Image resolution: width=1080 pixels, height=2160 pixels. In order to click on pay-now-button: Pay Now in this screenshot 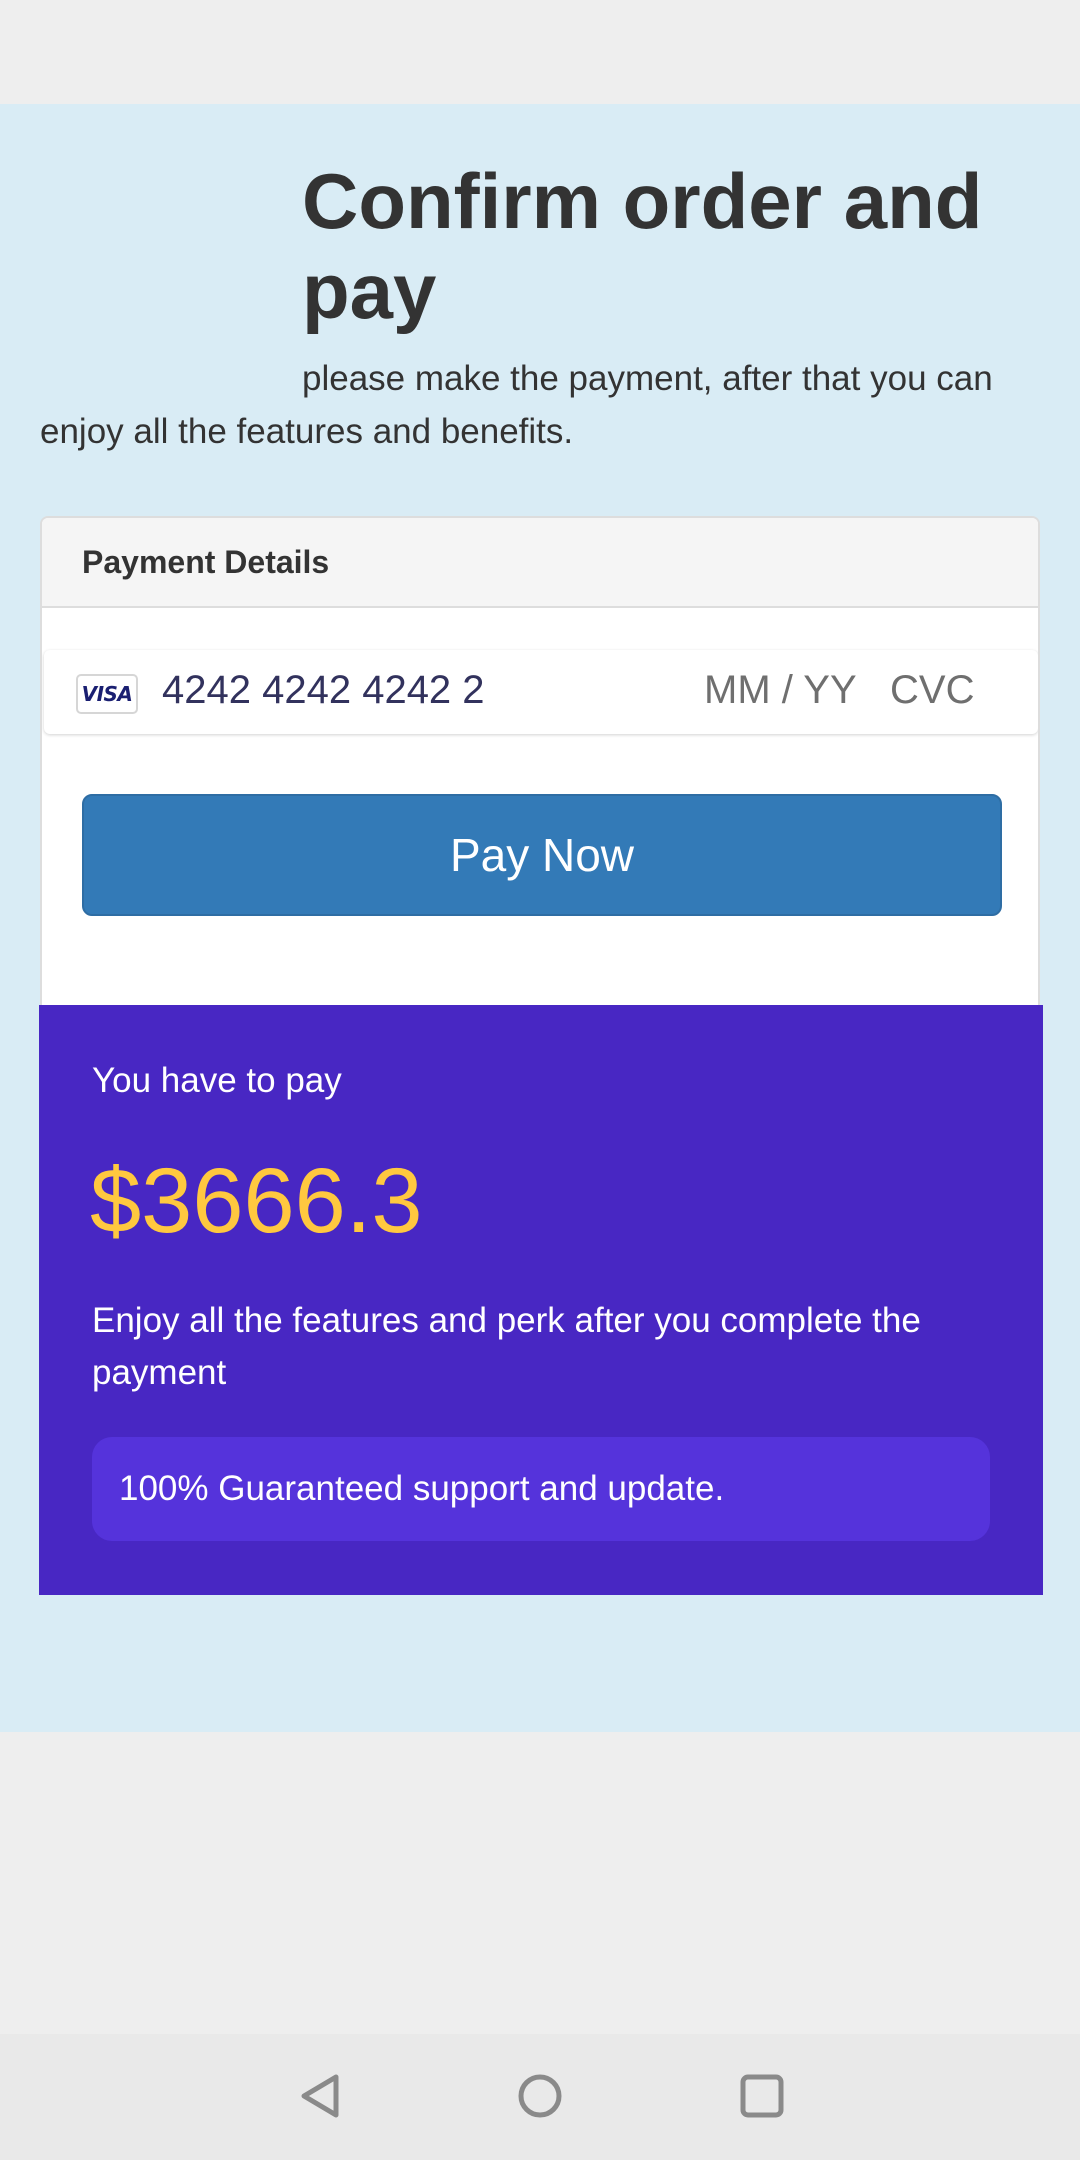, I will do `click(542, 855)`.